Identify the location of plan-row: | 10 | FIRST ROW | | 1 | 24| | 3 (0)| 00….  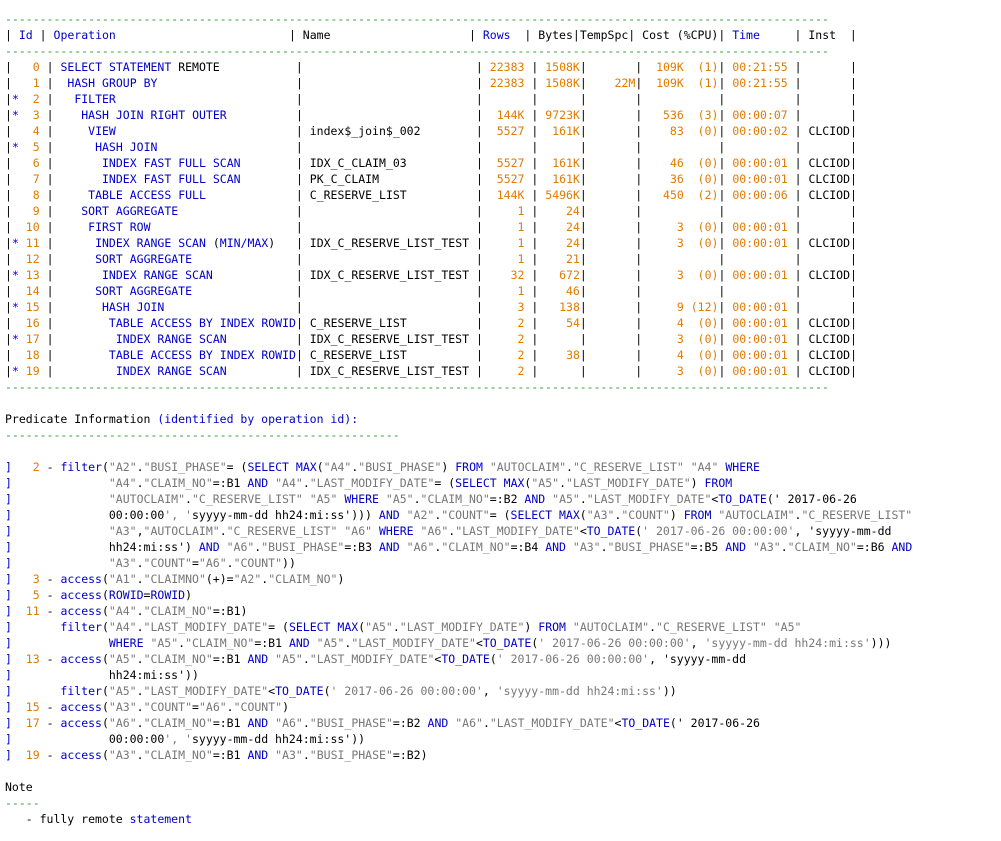
(431, 227).